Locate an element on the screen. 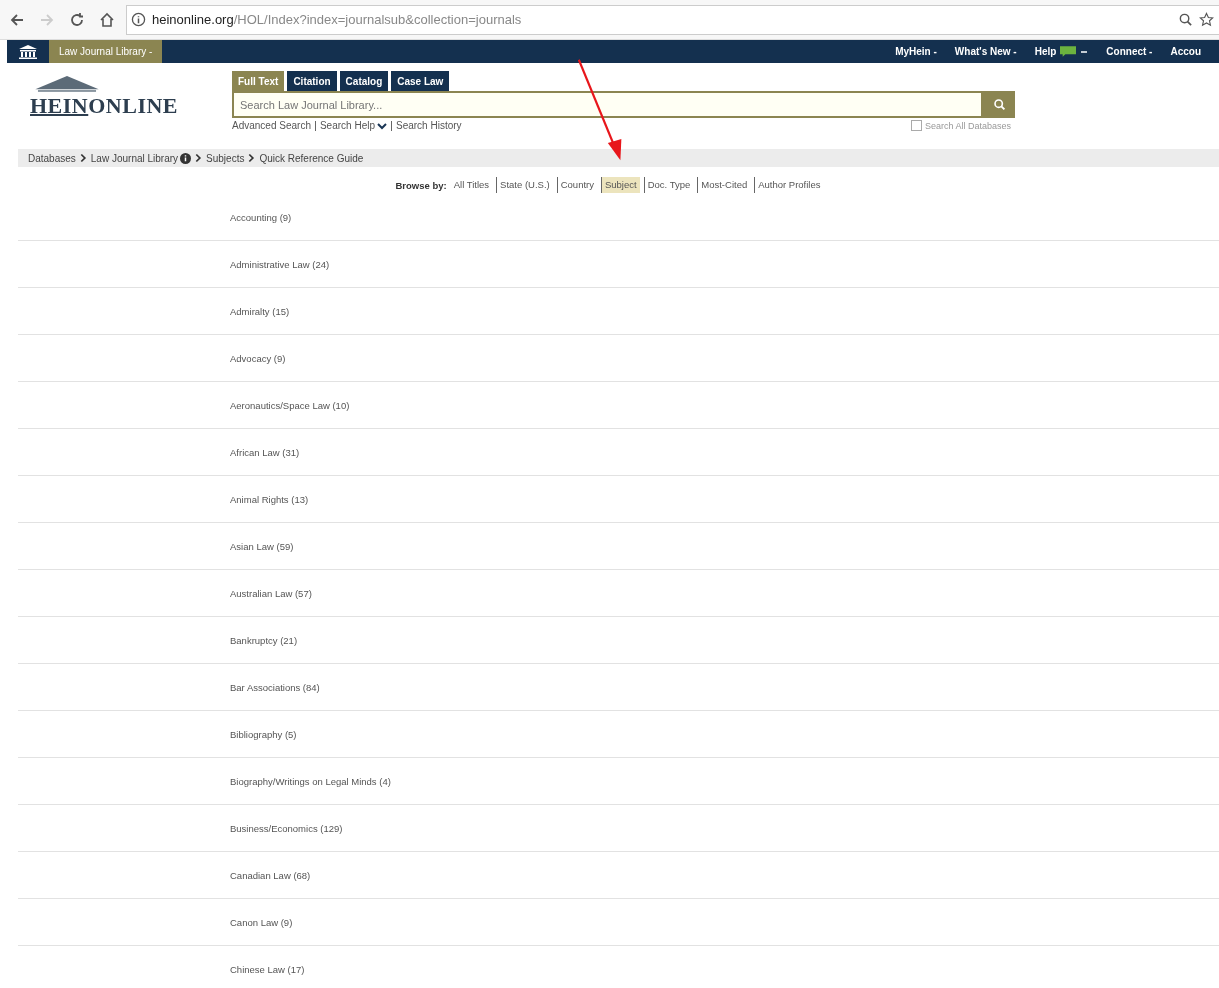 Image resolution: width=1219 pixels, height=988 pixels. search-link: Search History is located at coordinates (426, 125).